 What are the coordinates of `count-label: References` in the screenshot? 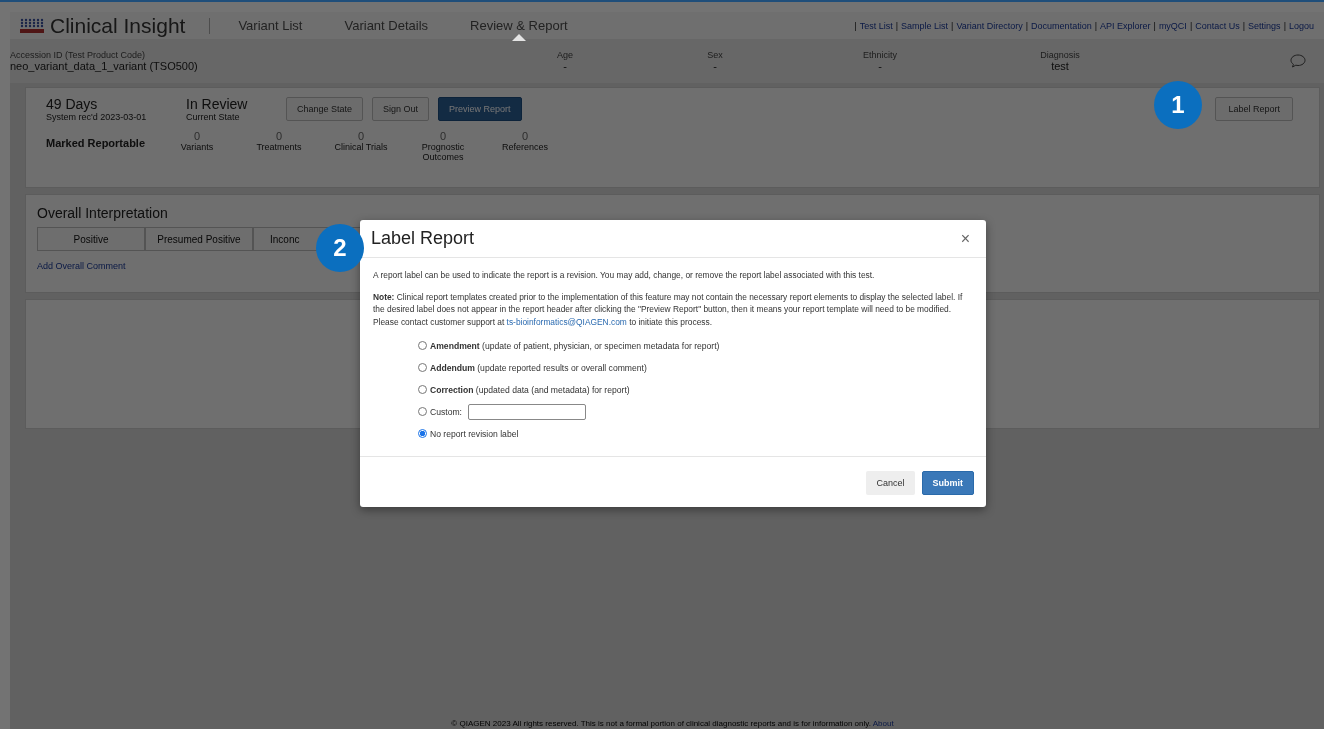 It's located at (525, 147).